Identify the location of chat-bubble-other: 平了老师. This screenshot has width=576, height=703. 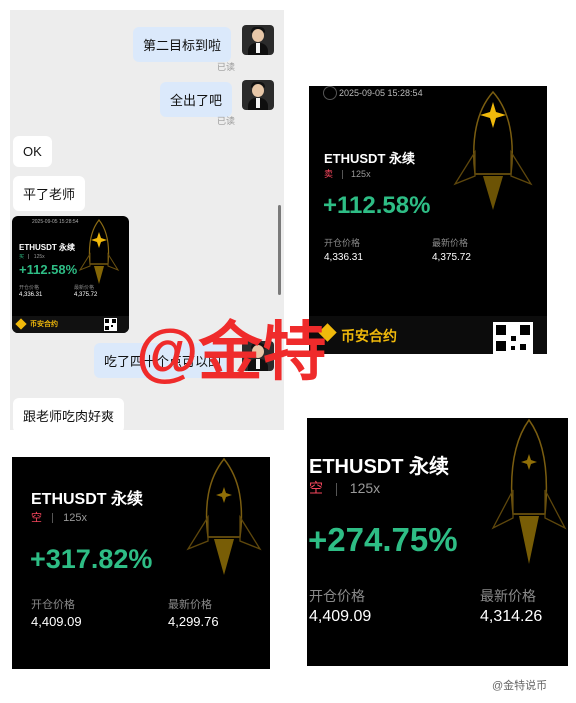
(49, 193).